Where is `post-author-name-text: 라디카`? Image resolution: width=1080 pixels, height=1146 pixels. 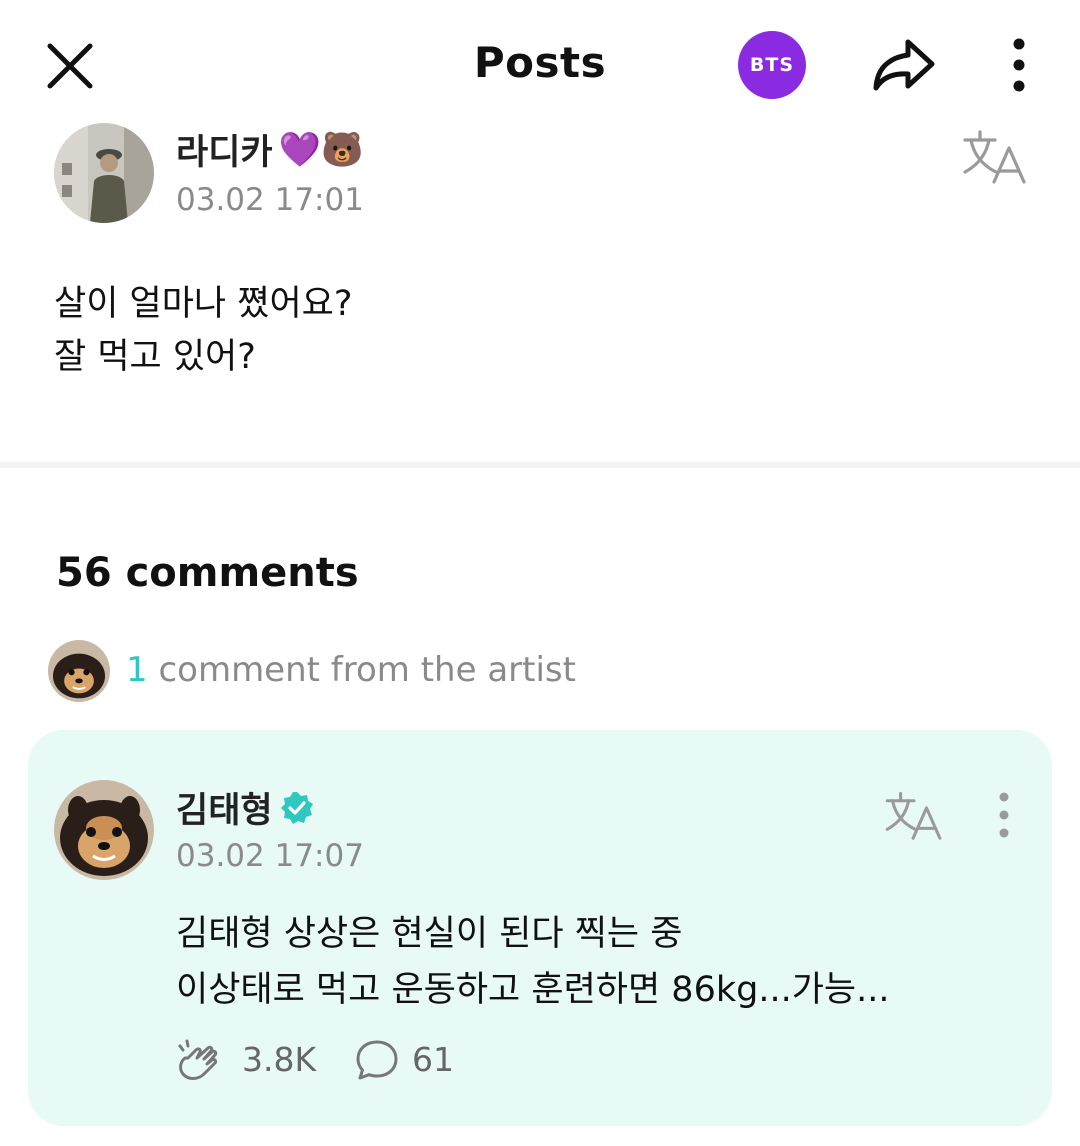 post-author-name-text: 라디카 is located at coordinates (224, 153).